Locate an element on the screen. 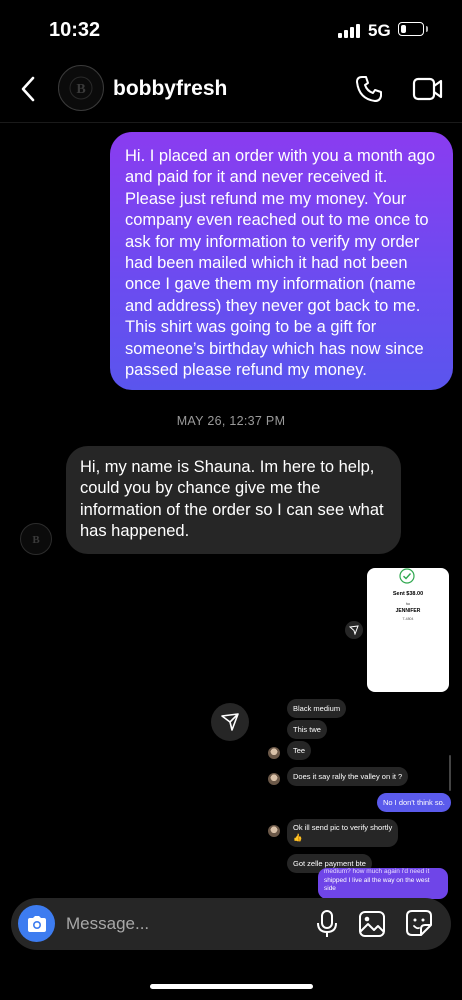  mini-message: Ok ill send pic to verify shortly 👍 is located at coordinates (343, 833).